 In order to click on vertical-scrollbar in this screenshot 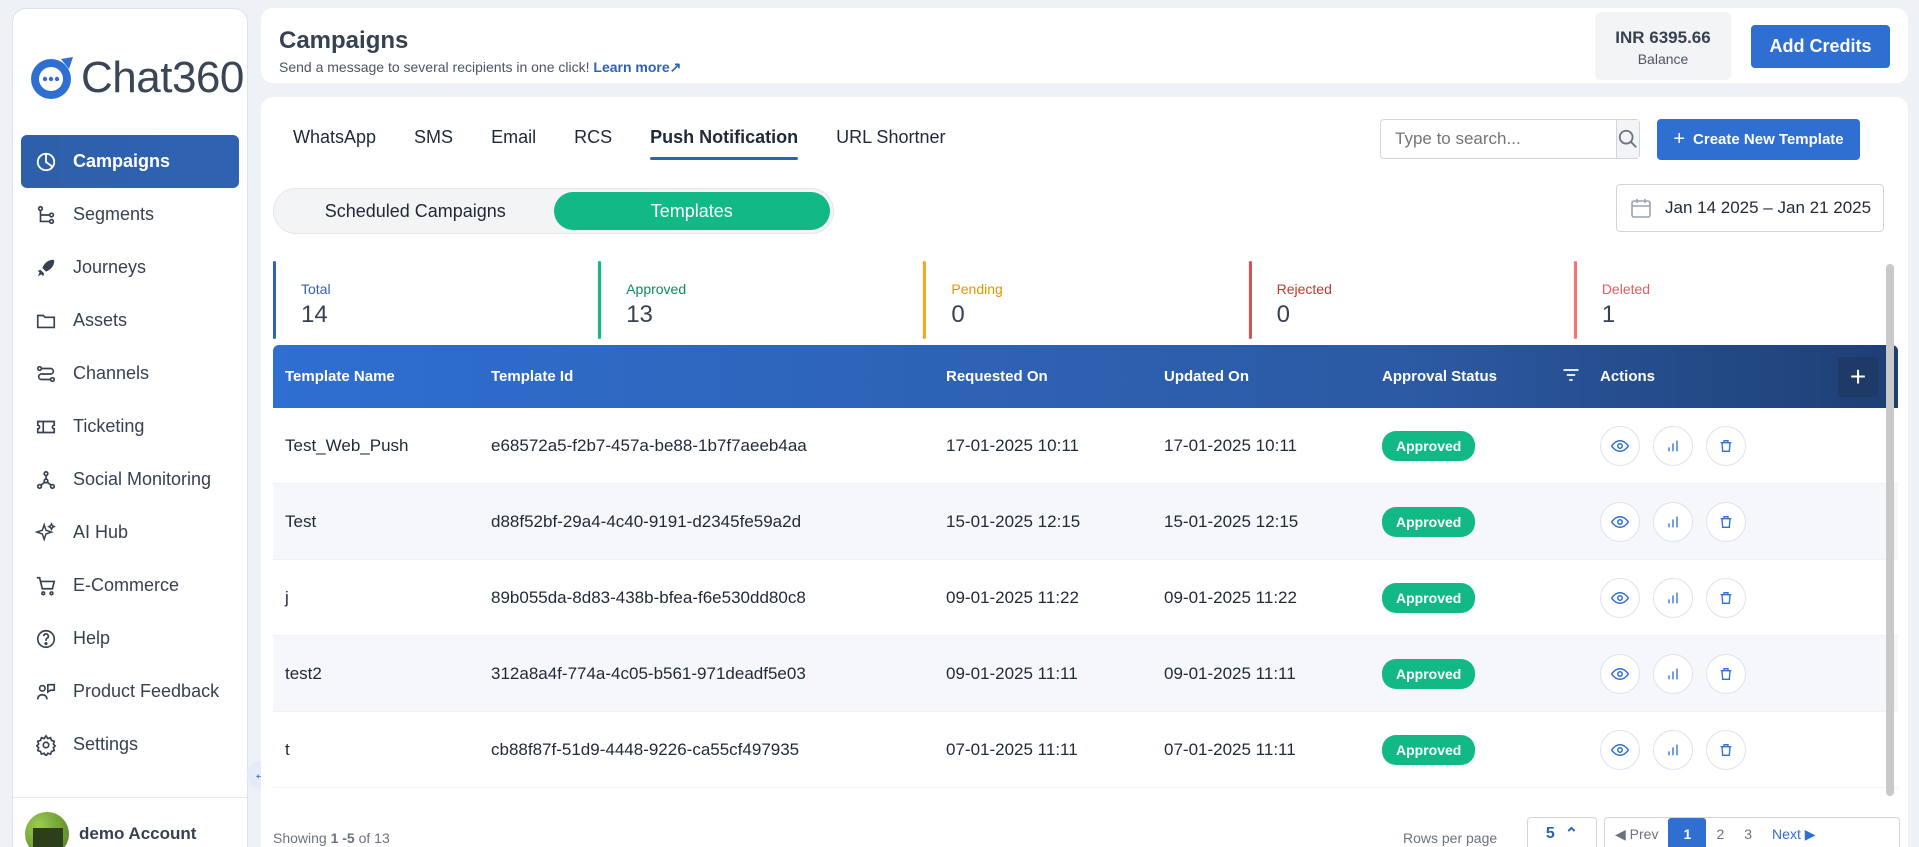, I will do `click(1890, 530)`.